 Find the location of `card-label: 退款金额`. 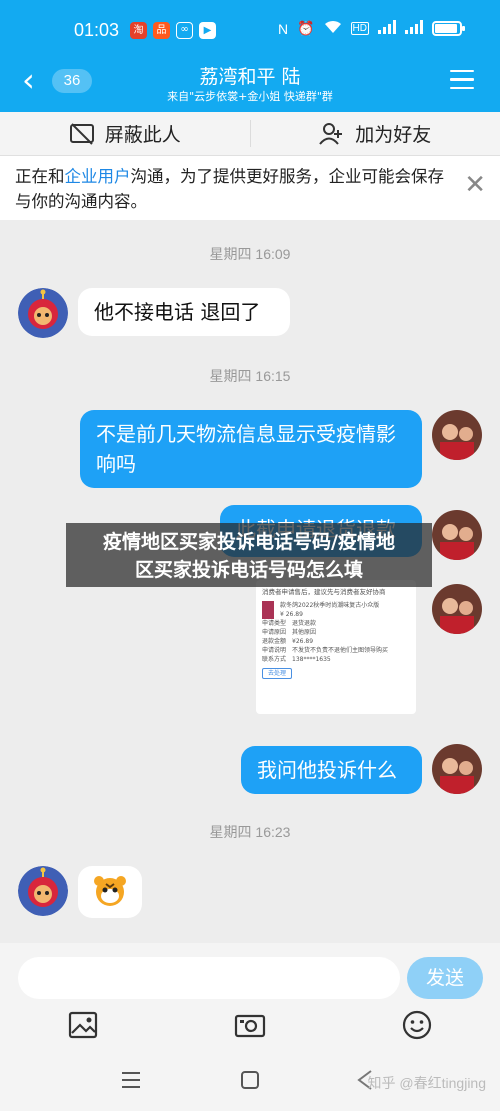

card-label: 退款金额 is located at coordinates (274, 641).